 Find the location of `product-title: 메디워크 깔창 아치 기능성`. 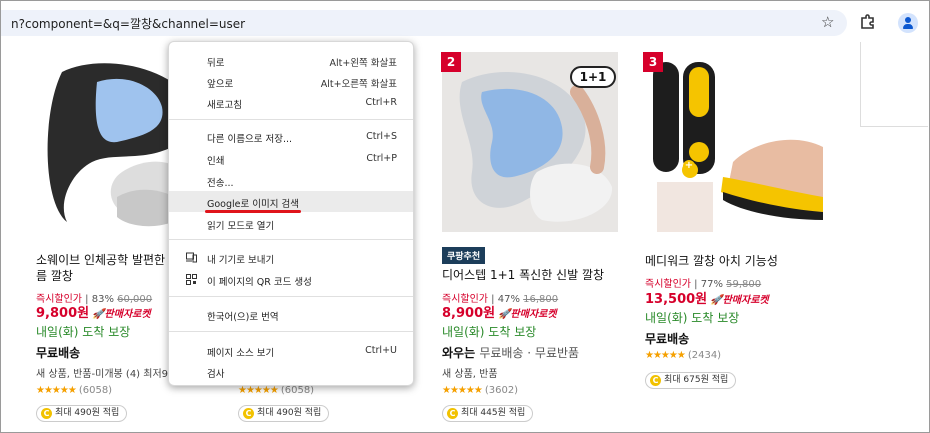

product-title: 메디워크 깔창 아치 기능성 is located at coordinates (740, 261).